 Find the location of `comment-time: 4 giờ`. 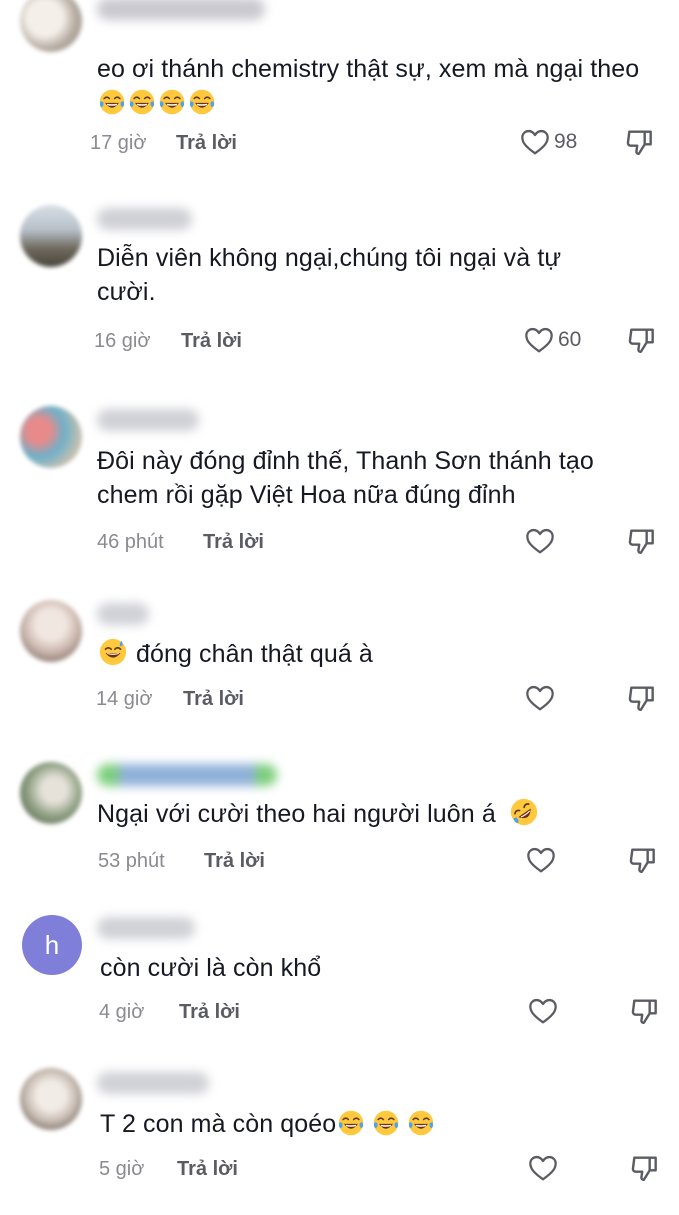

comment-time: 4 giờ is located at coordinates (122, 1012).